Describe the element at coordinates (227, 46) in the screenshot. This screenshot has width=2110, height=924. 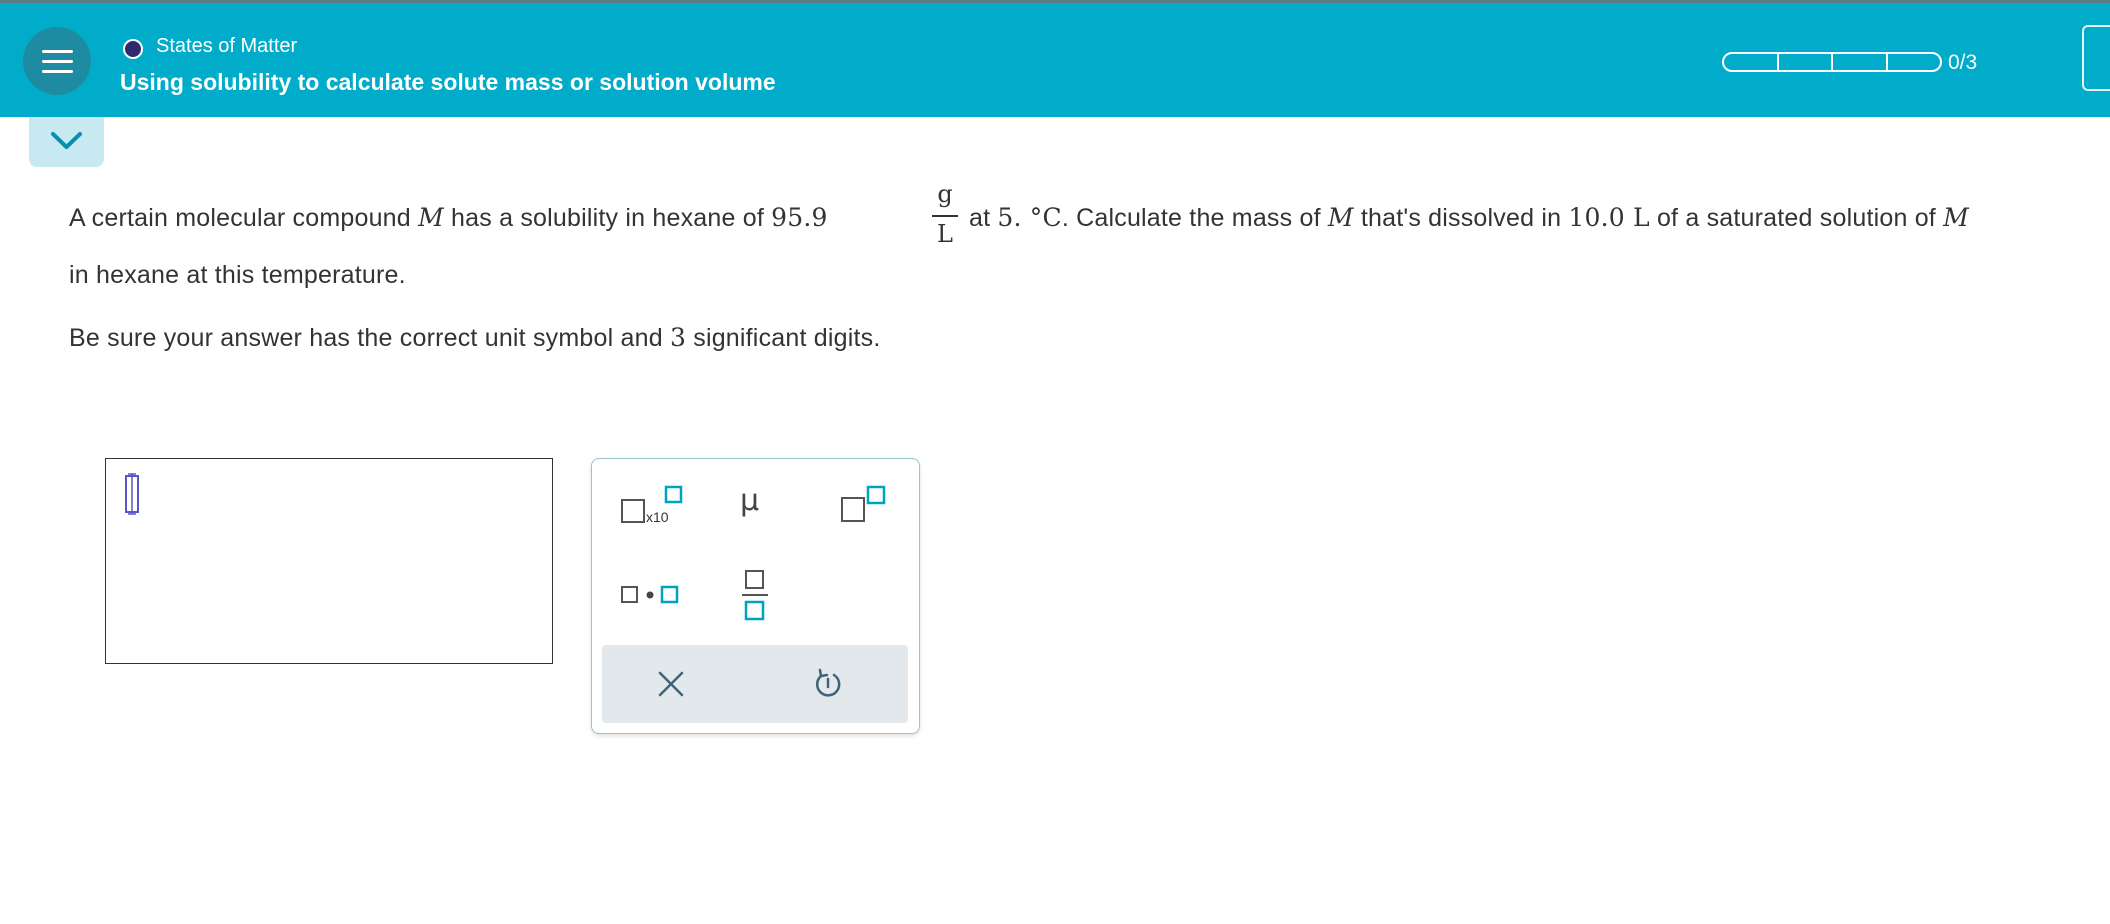
I see `topic-label: States of Matter` at that location.